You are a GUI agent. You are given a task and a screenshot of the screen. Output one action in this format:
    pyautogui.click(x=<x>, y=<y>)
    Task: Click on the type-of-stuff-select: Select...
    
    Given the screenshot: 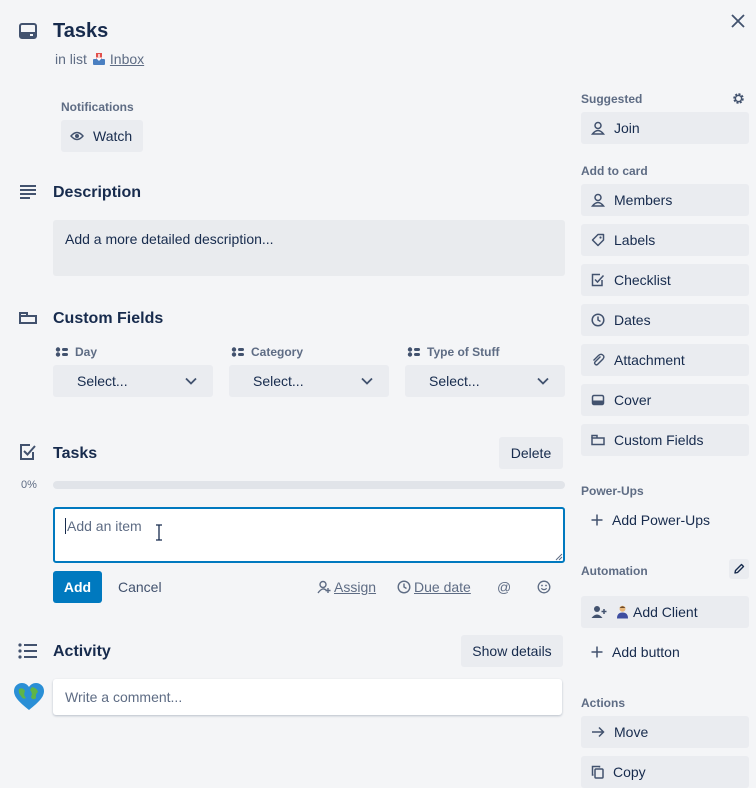 What is the action you would take?
    pyautogui.click(x=485, y=381)
    